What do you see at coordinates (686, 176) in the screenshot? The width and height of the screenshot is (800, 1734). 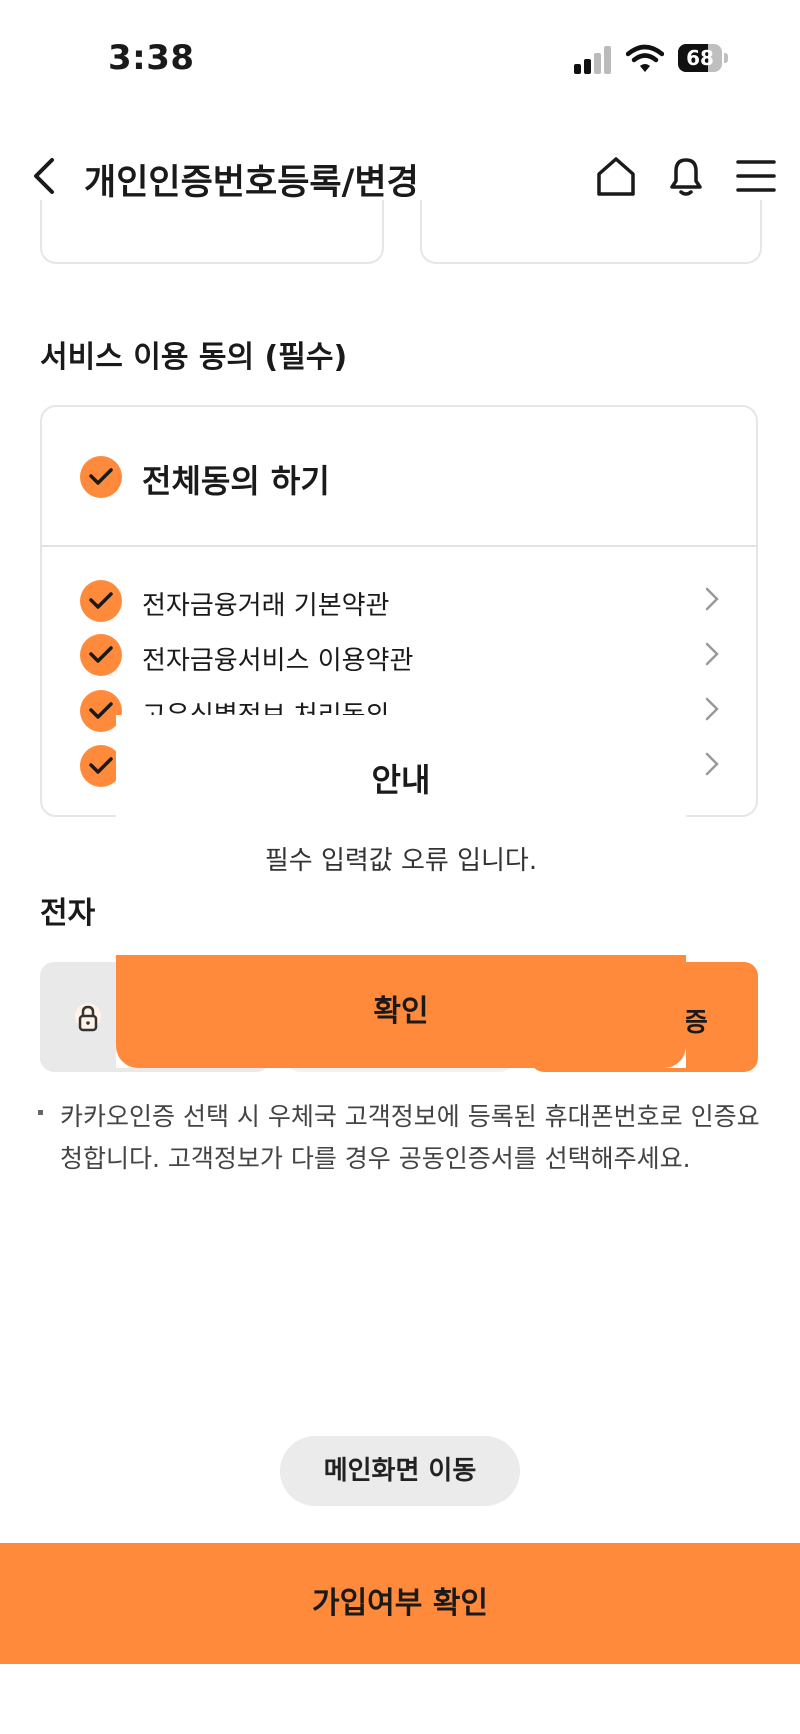 I see `bell-icon` at bounding box center [686, 176].